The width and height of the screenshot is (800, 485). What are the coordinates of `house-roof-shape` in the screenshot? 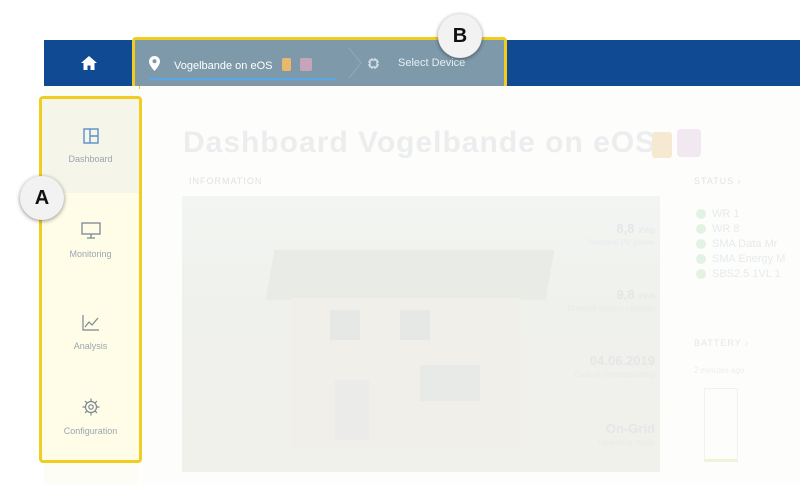 It's located at (410, 275).